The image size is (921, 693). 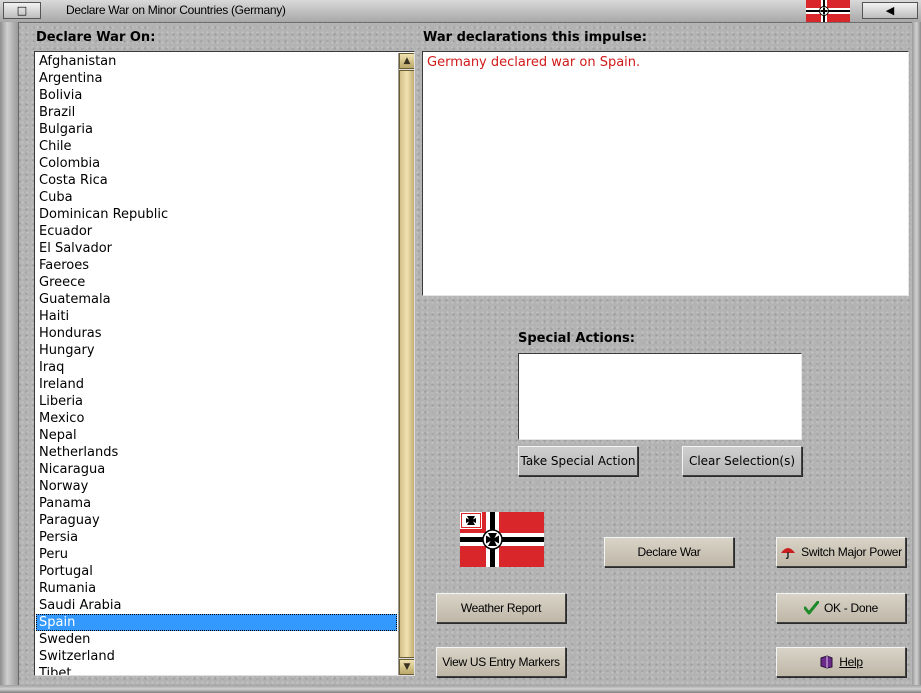 I want to click on declaration-line: Germany declared war on Spain., so click(x=534, y=62).